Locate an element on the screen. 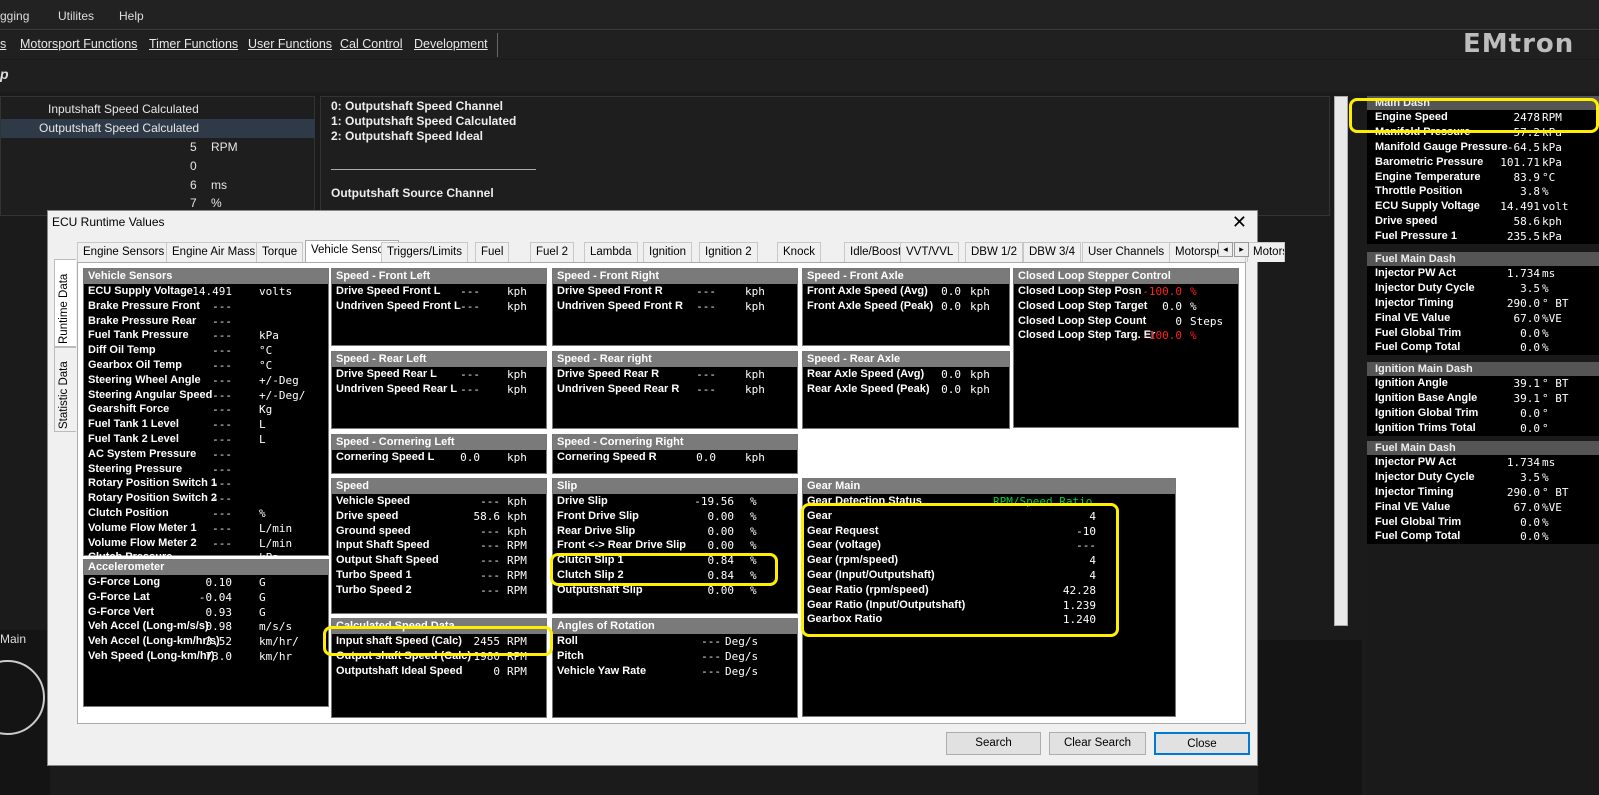 The width and height of the screenshot is (1599, 795). toolbar-cal-control: Cal Control is located at coordinates (371, 44).